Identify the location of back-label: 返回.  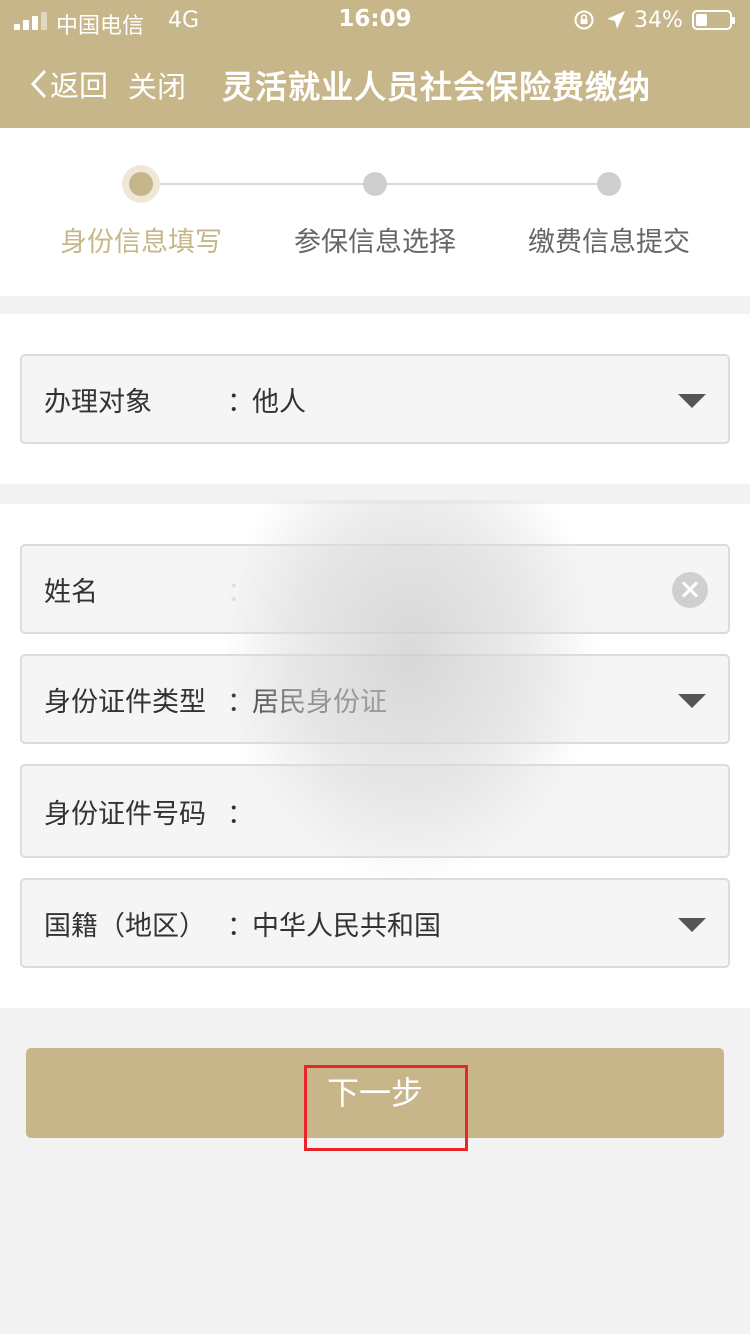
(79, 86).